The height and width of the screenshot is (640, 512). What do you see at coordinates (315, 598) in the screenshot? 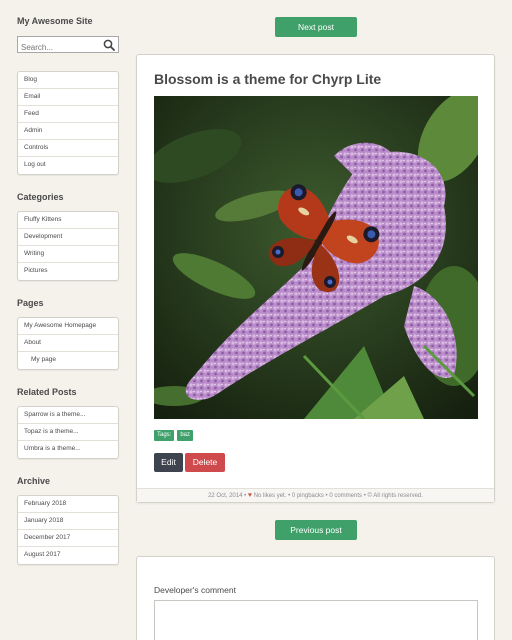
I see `comment-form: Developer's comment` at bounding box center [315, 598].